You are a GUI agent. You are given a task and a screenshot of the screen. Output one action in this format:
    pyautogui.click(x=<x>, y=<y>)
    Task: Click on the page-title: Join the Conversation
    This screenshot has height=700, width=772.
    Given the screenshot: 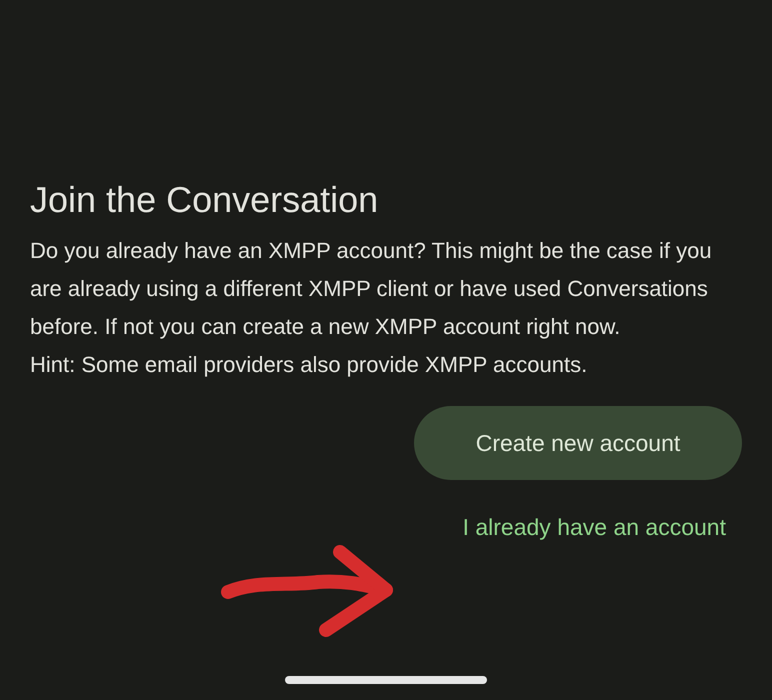 What is the action you would take?
    pyautogui.click(x=204, y=200)
    